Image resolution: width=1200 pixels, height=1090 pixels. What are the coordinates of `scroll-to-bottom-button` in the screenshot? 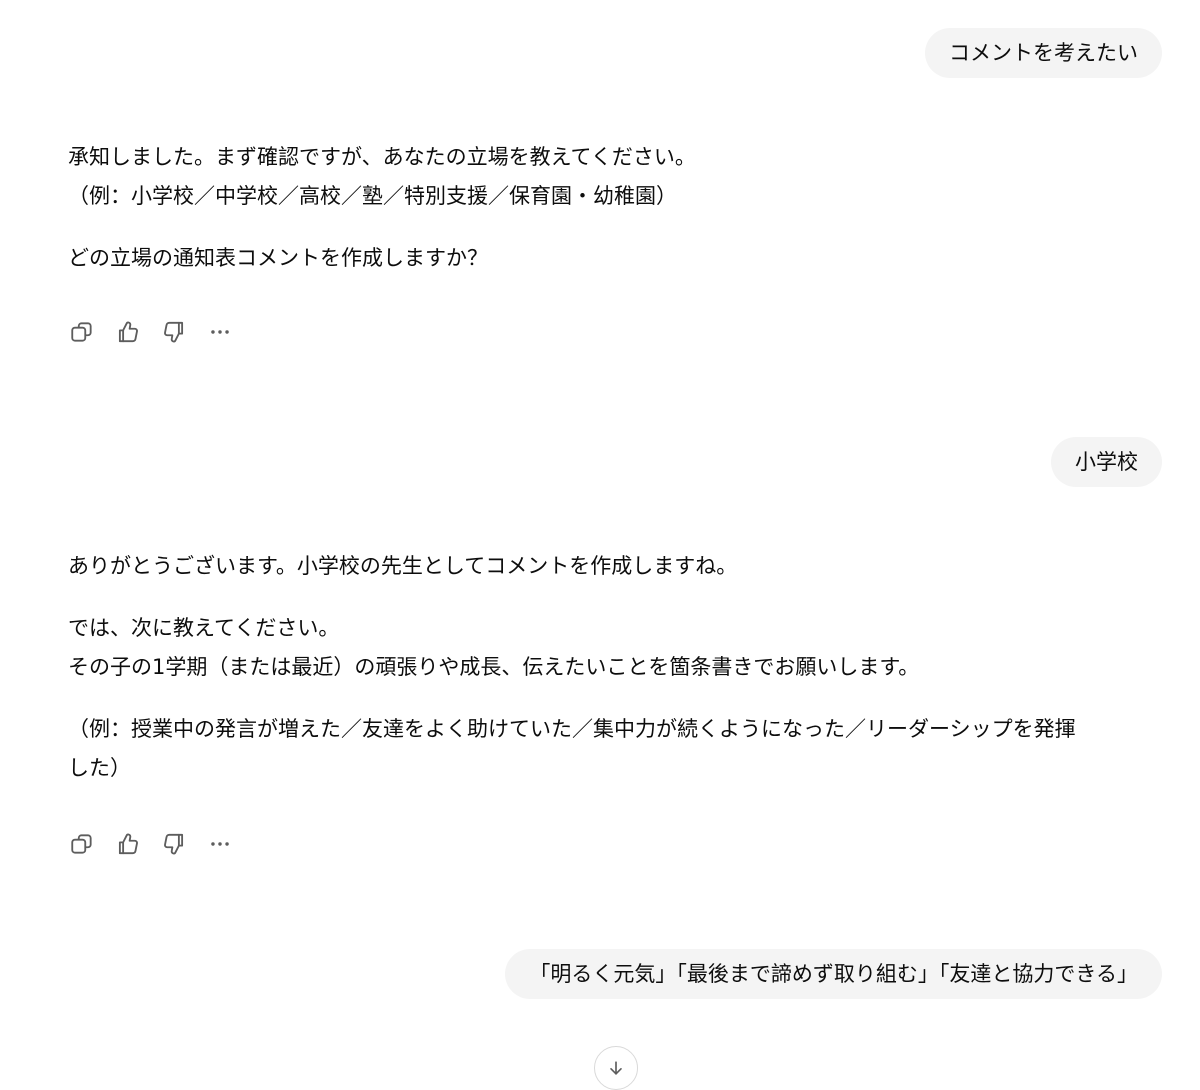 It's located at (616, 1068).